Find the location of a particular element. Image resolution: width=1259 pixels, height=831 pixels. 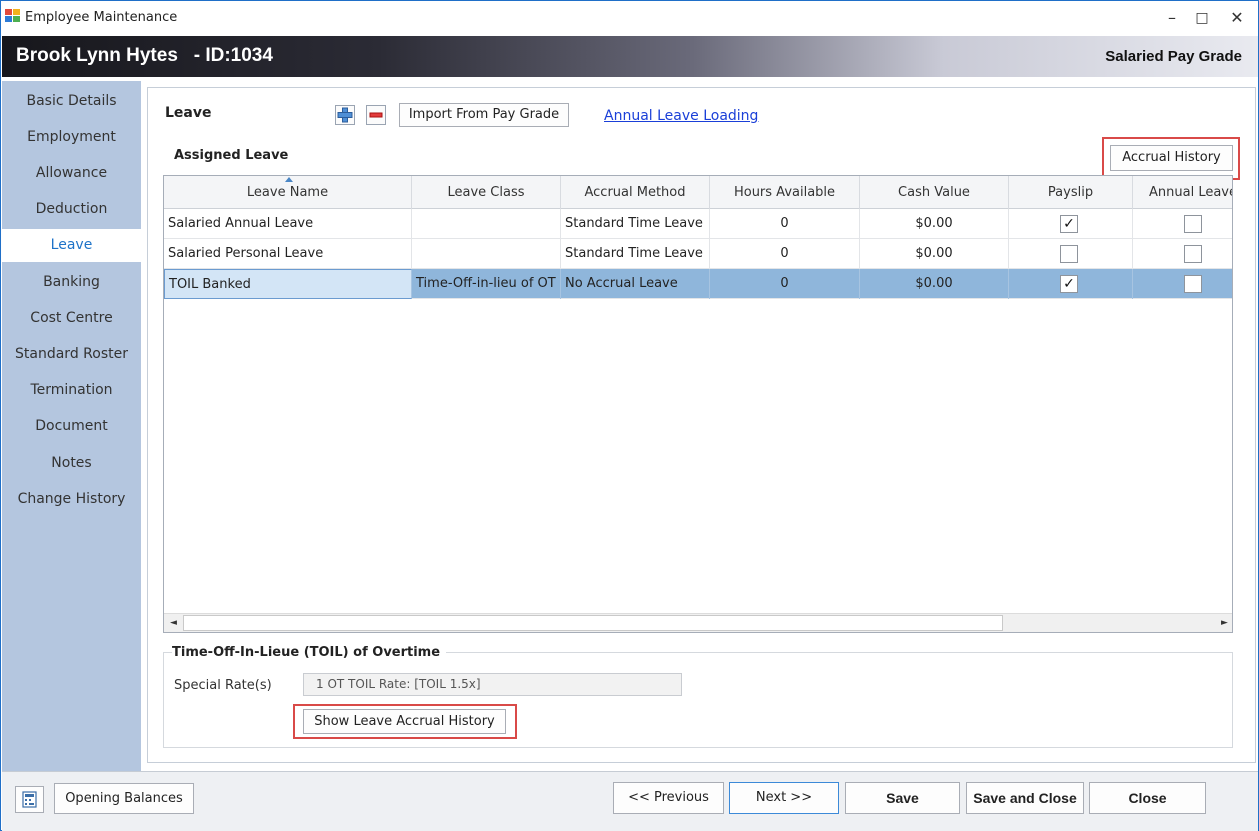

accrual-history-button: Accrual History is located at coordinates (1171, 158).